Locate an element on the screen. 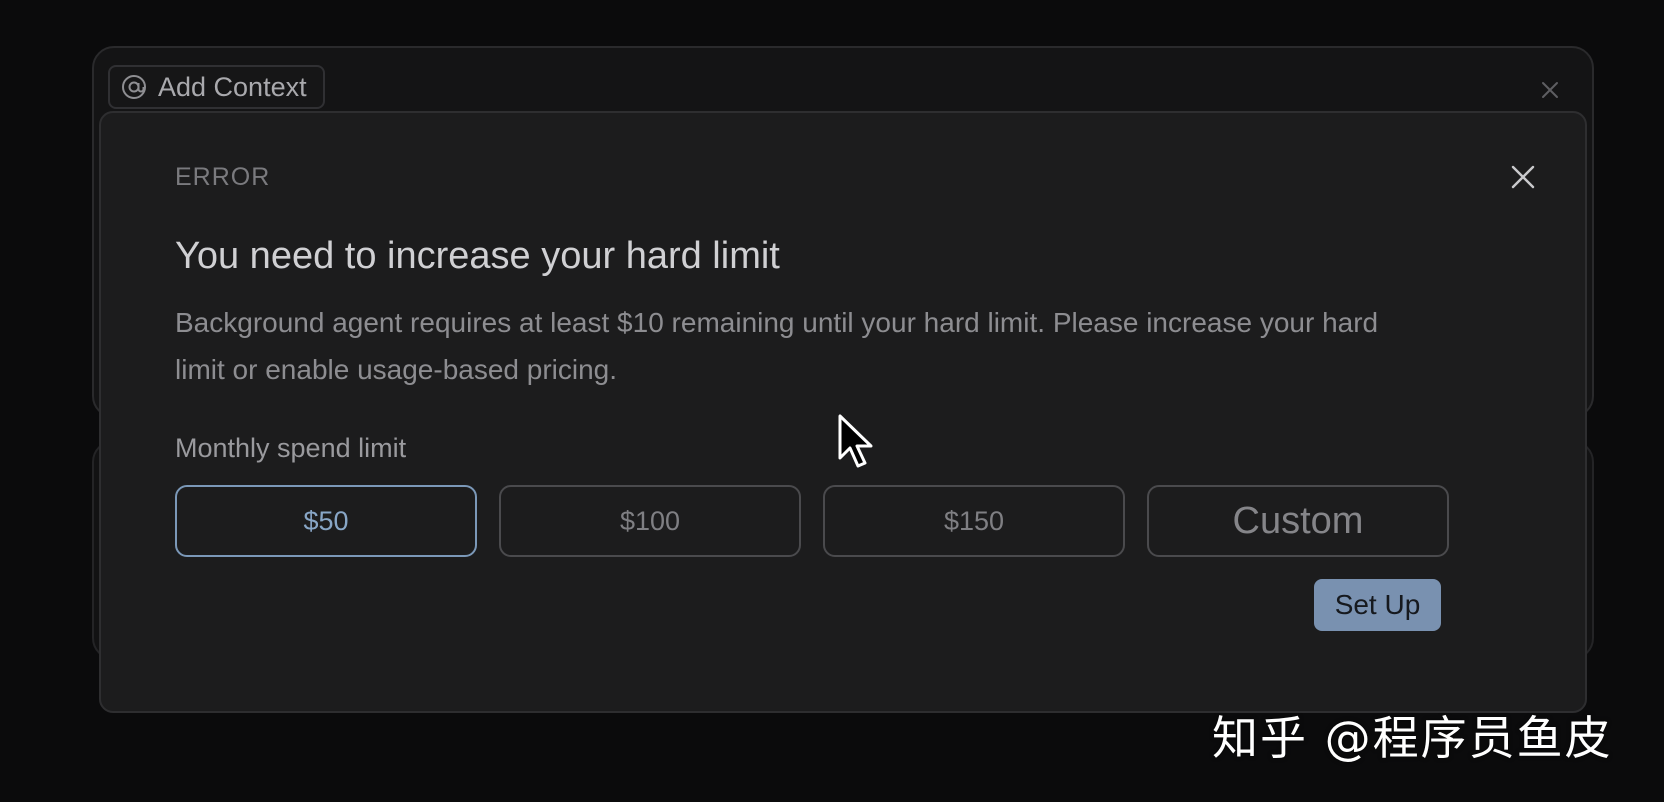 Image resolution: width=1664 pixels, height=802 pixels. at-sign-icon is located at coordinates (134, 87).